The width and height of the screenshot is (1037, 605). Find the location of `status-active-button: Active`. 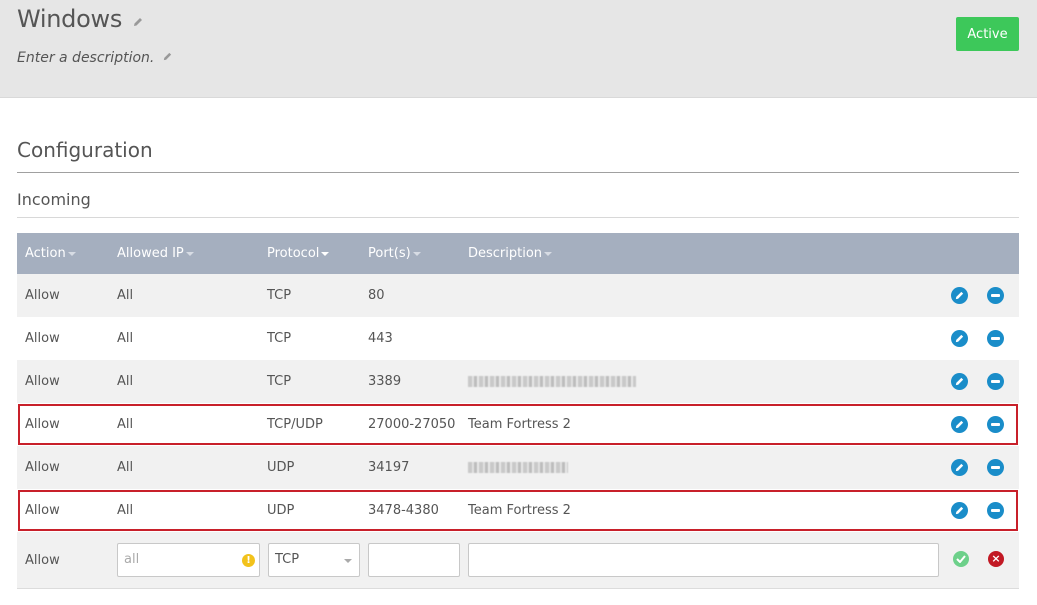

status-active-button: Active is located at coordinates (987, 34).